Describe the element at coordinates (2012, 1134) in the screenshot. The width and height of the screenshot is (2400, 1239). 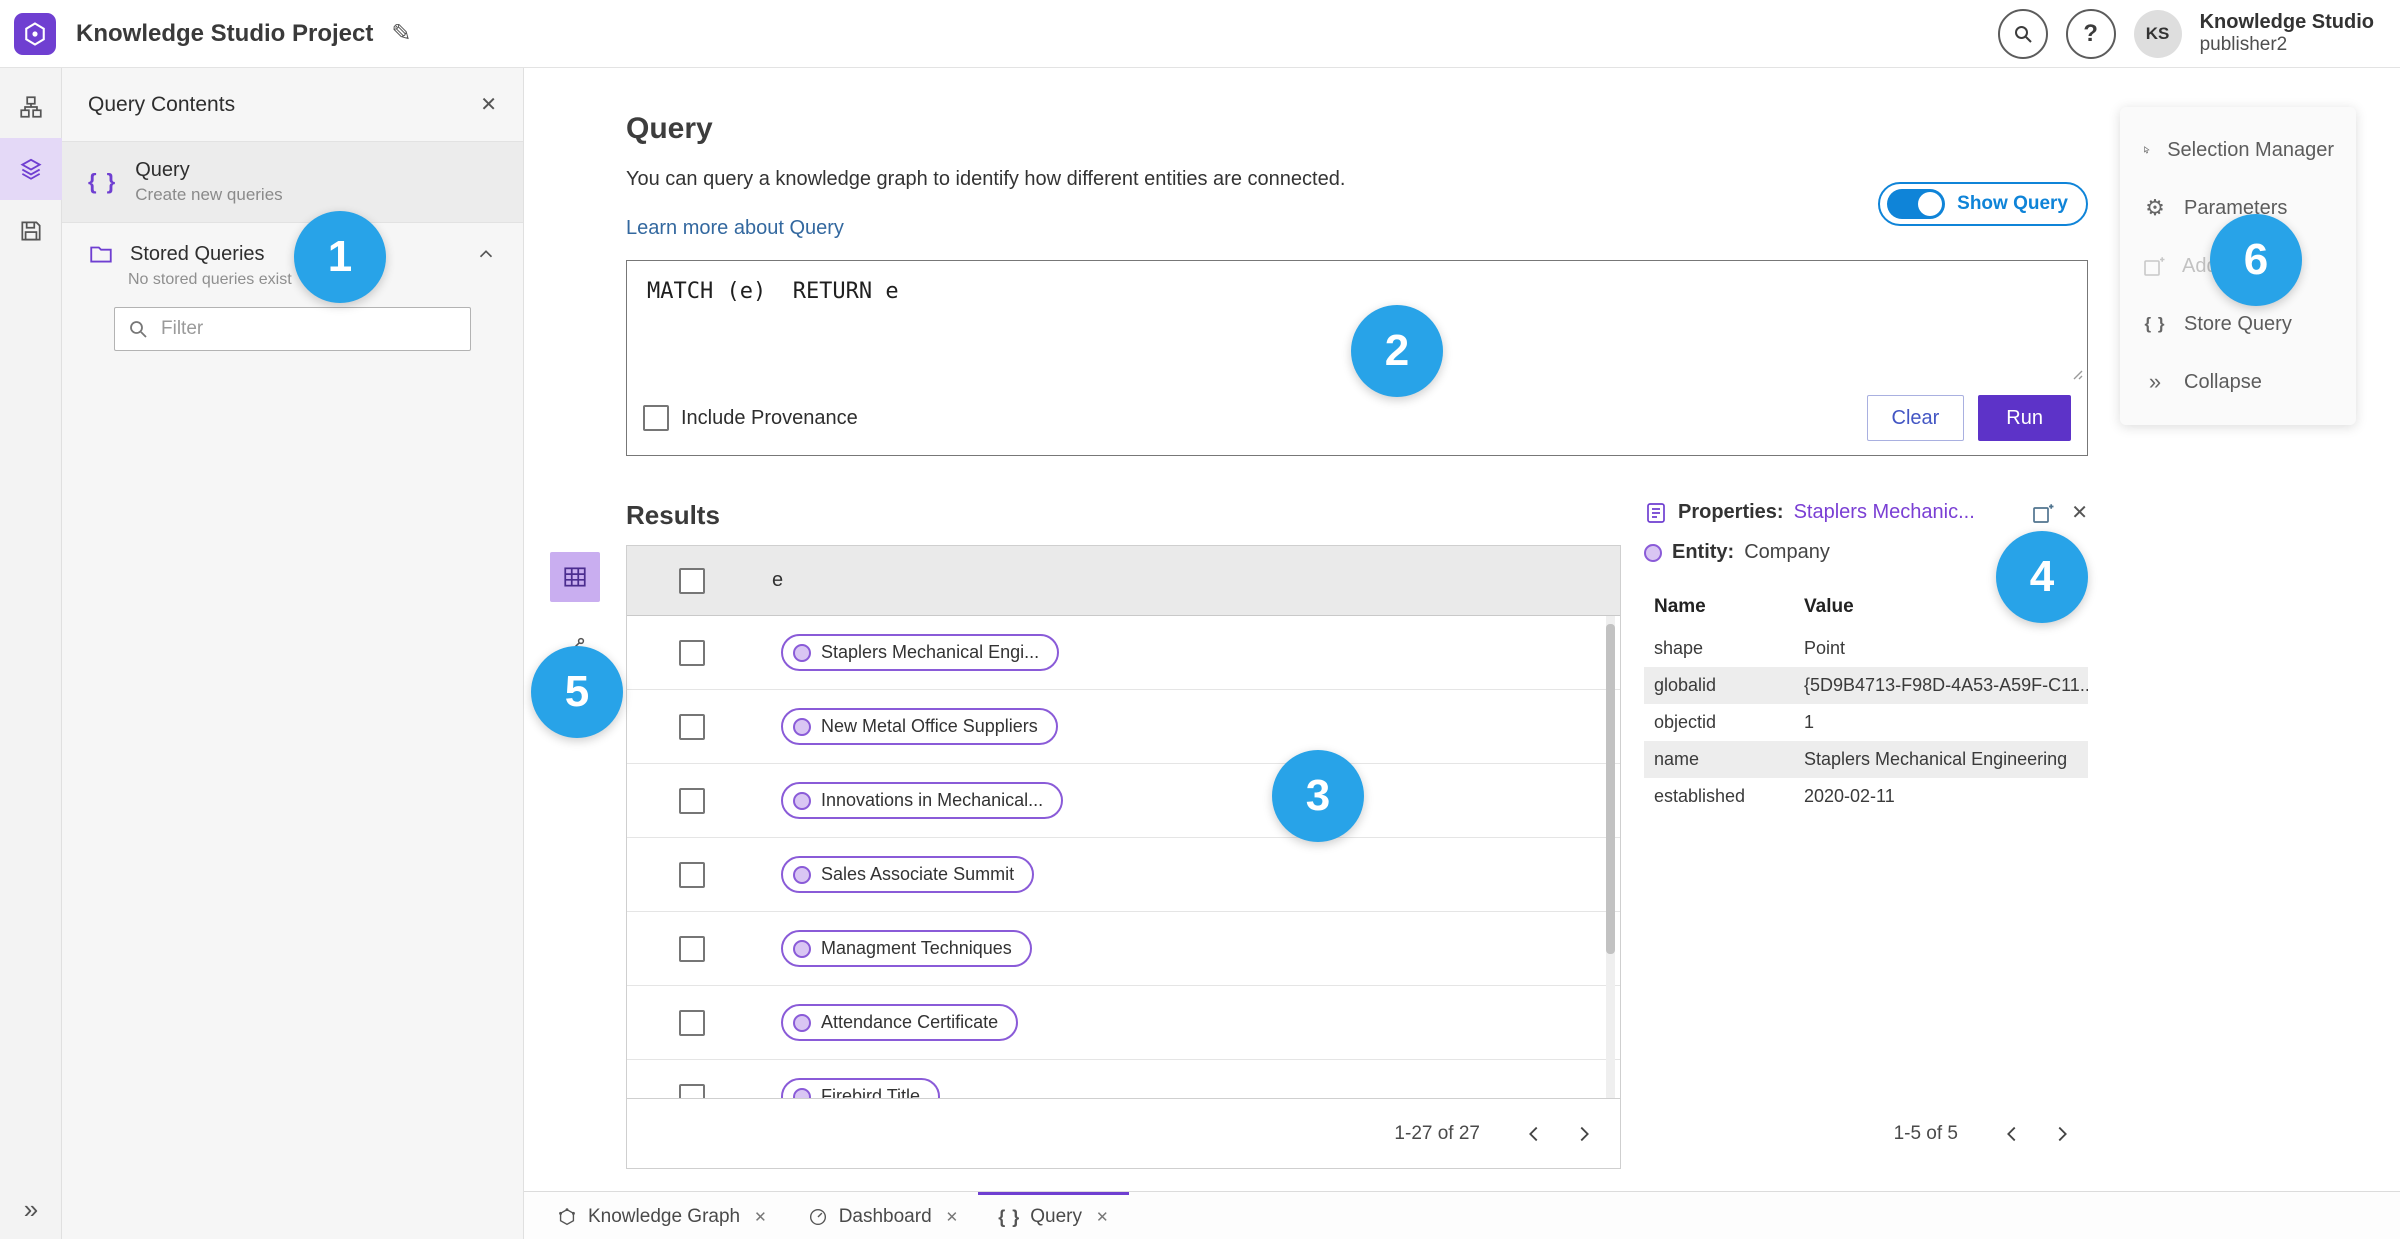
I see `properties-previous-page-button` at that location.